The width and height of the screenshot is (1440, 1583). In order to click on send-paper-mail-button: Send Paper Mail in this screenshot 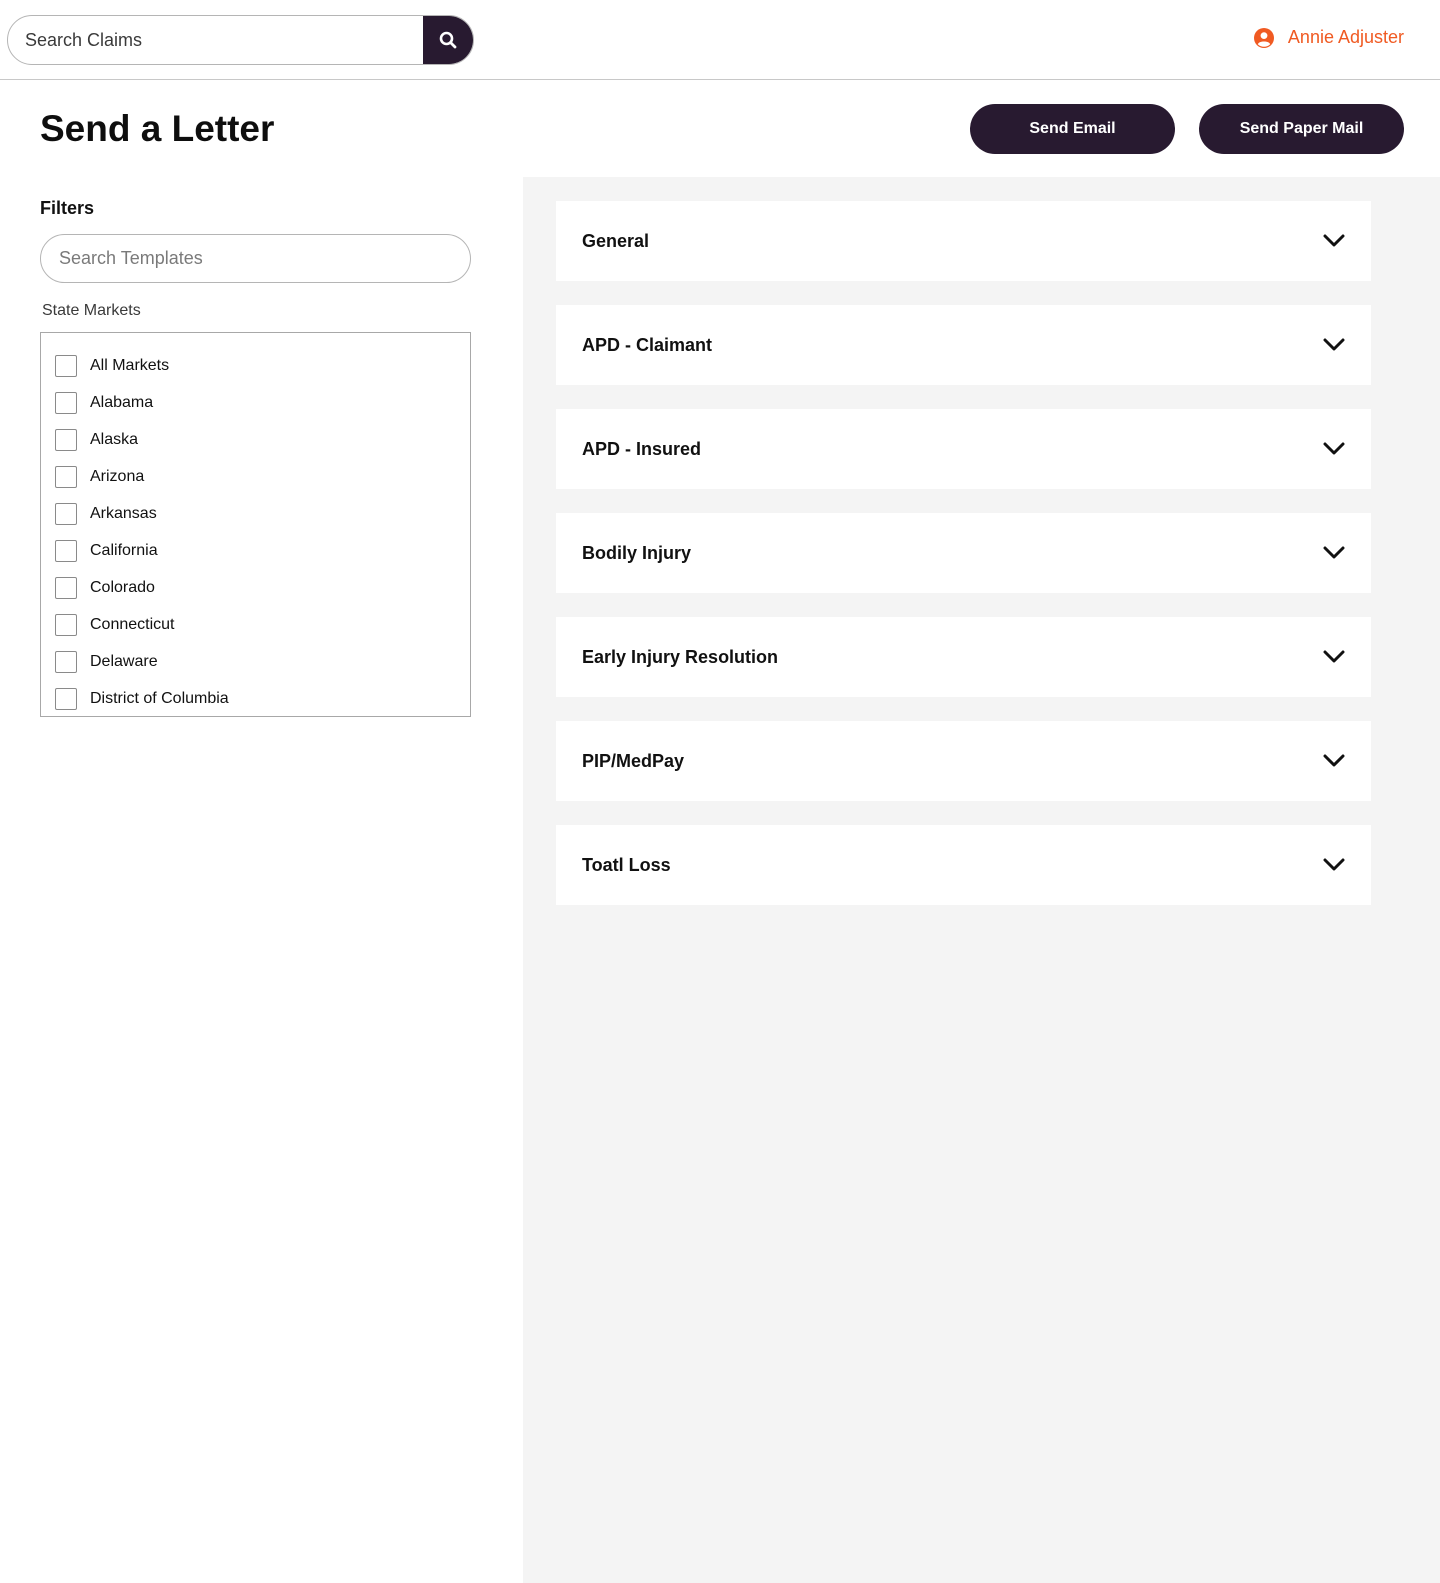, I will do `click(1301, 129)`.